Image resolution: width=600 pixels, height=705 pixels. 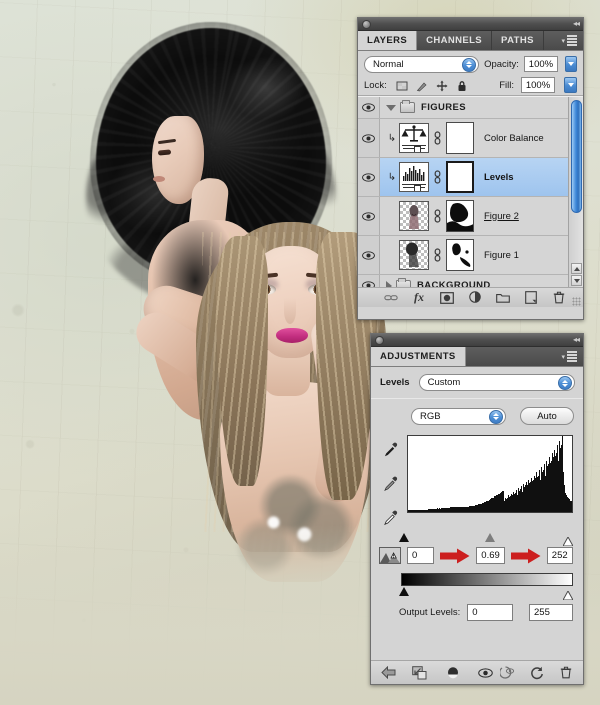 What do you see at coordinates (452, 672) in the screenshot?
I see `clip-to-layer-icon` at bounding box center [452, 672].